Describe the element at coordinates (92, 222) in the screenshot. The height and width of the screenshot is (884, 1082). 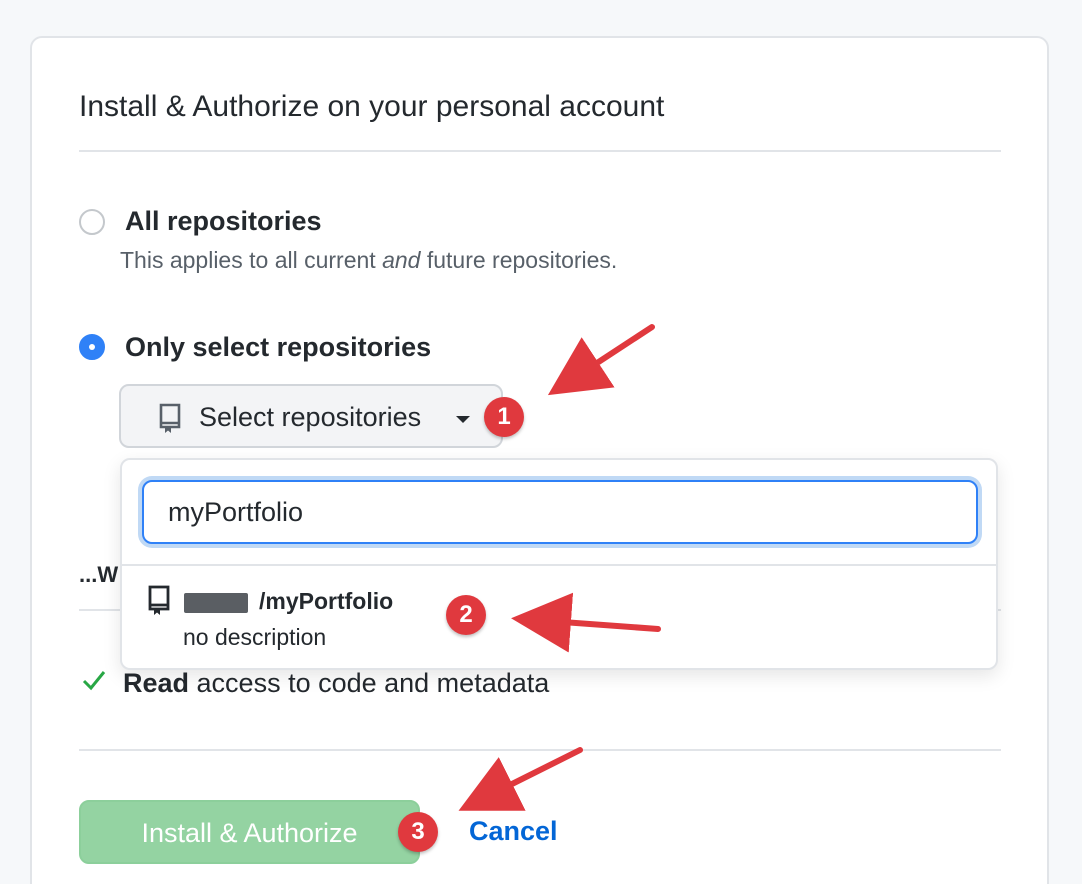
I see `all-repositories-radio` at that location.